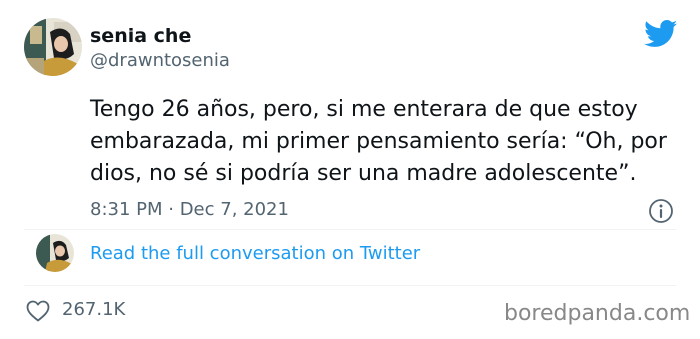  I want to click on avatar, so click(53, 47).